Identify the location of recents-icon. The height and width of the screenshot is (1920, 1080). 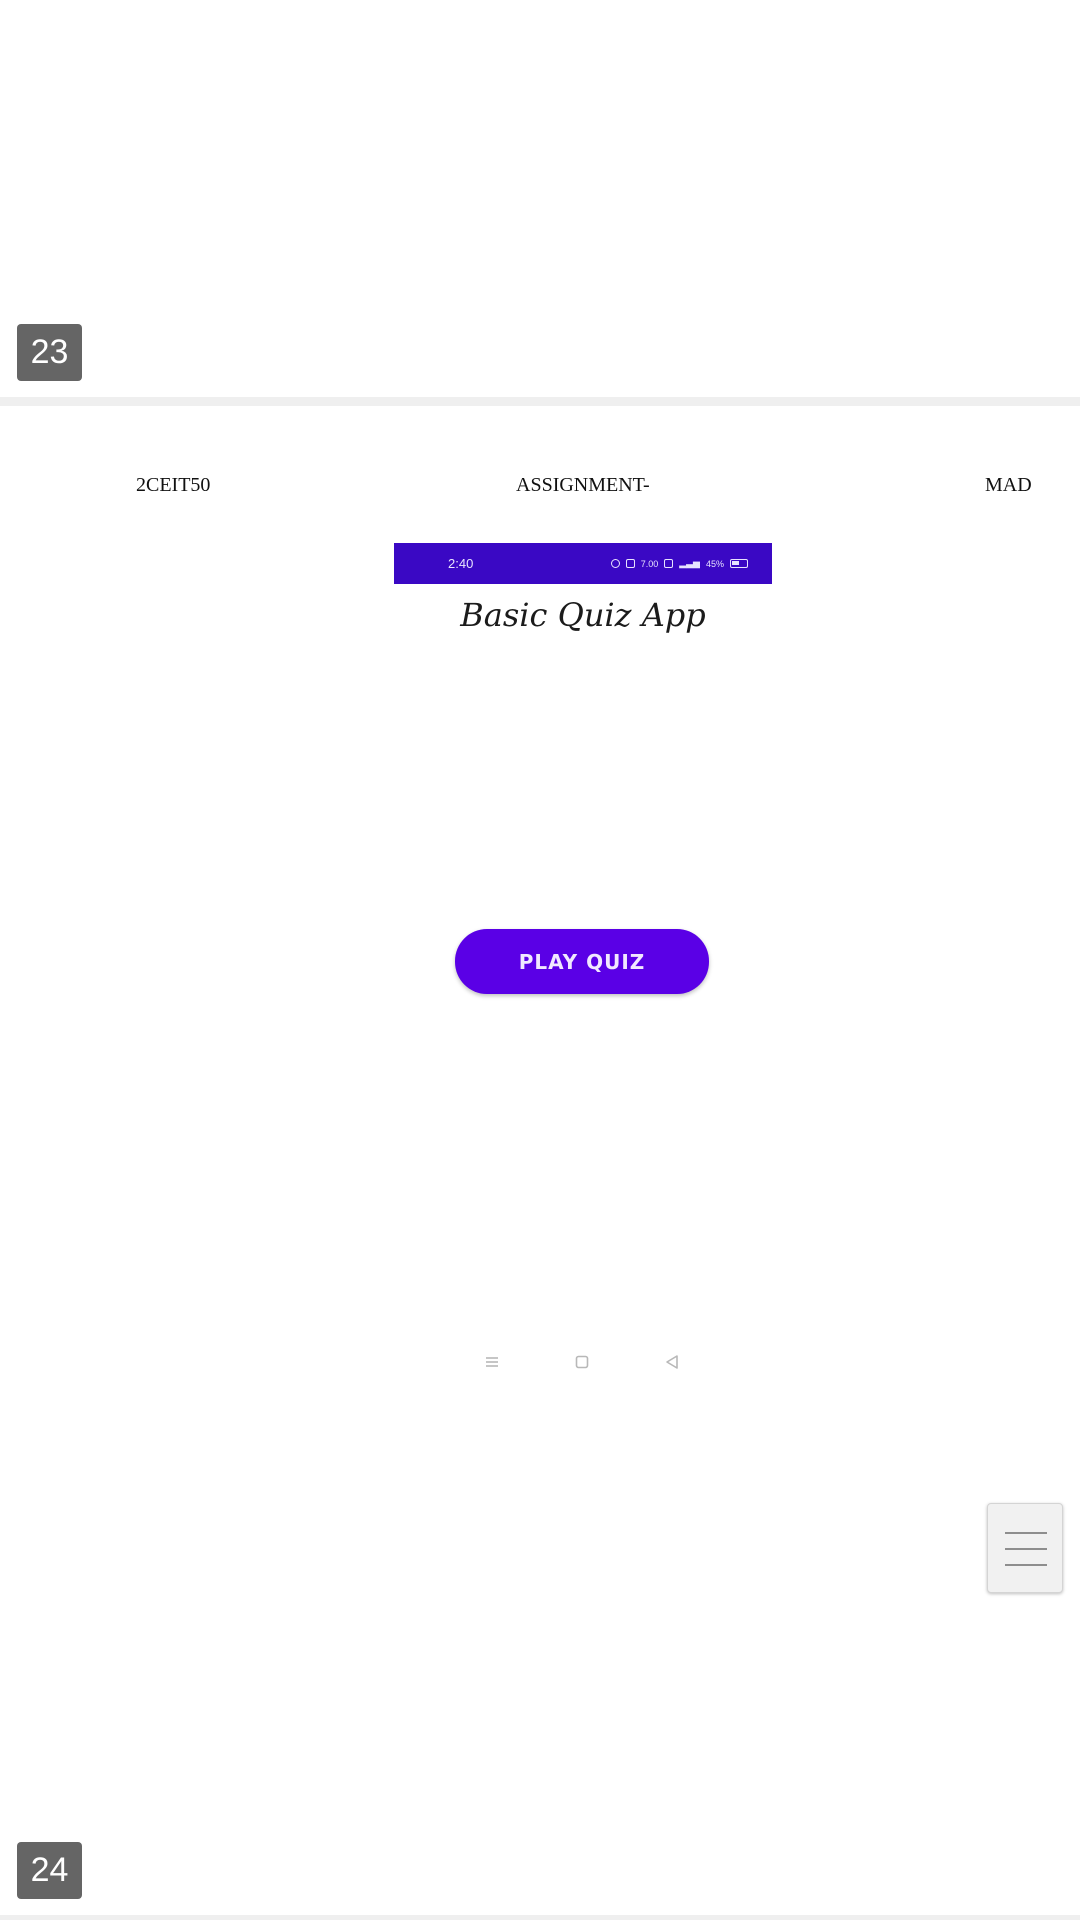
(492, 1362).